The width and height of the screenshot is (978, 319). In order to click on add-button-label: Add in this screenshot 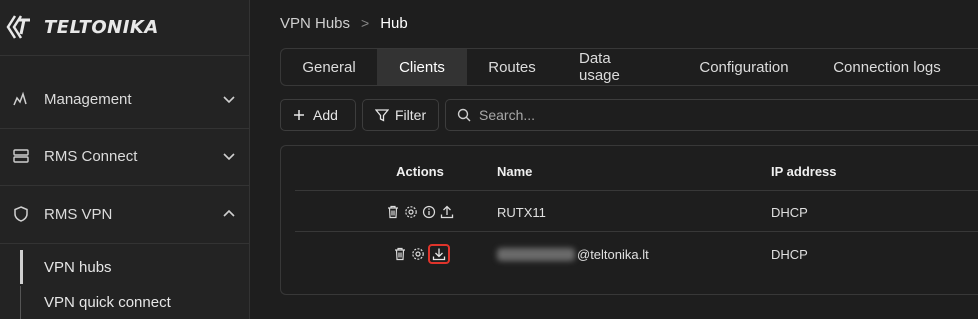, I will do `click(325, 115)`.